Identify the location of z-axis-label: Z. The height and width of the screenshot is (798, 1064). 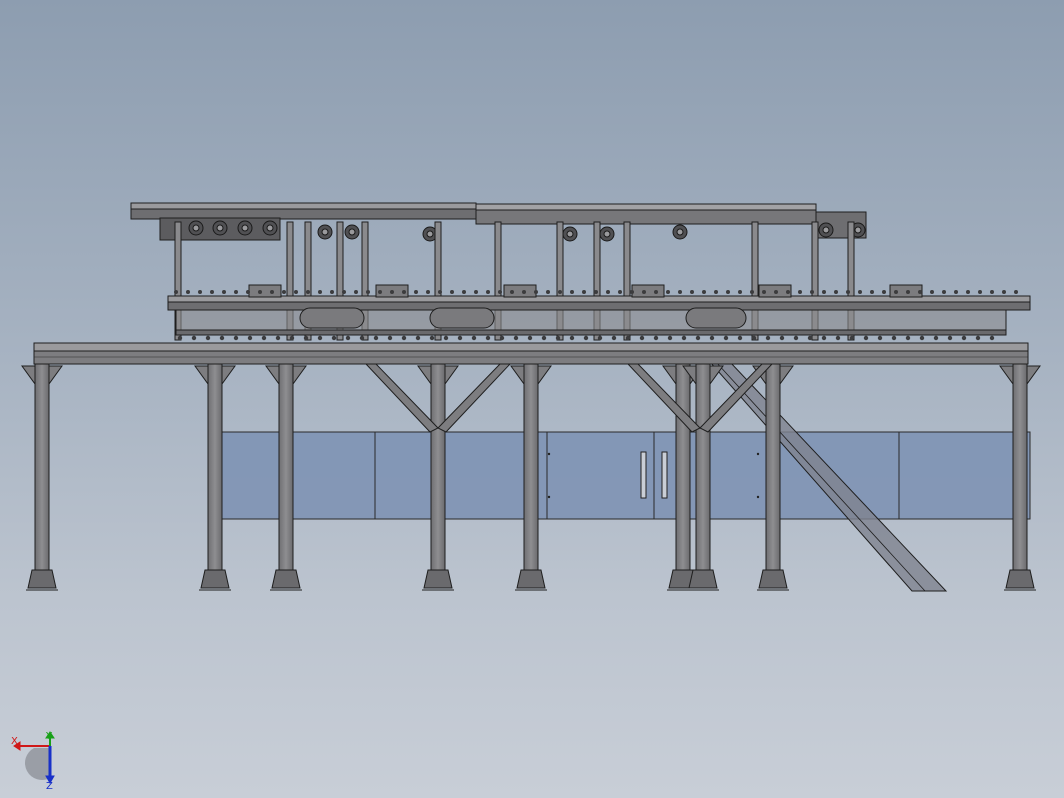
(49, 785).